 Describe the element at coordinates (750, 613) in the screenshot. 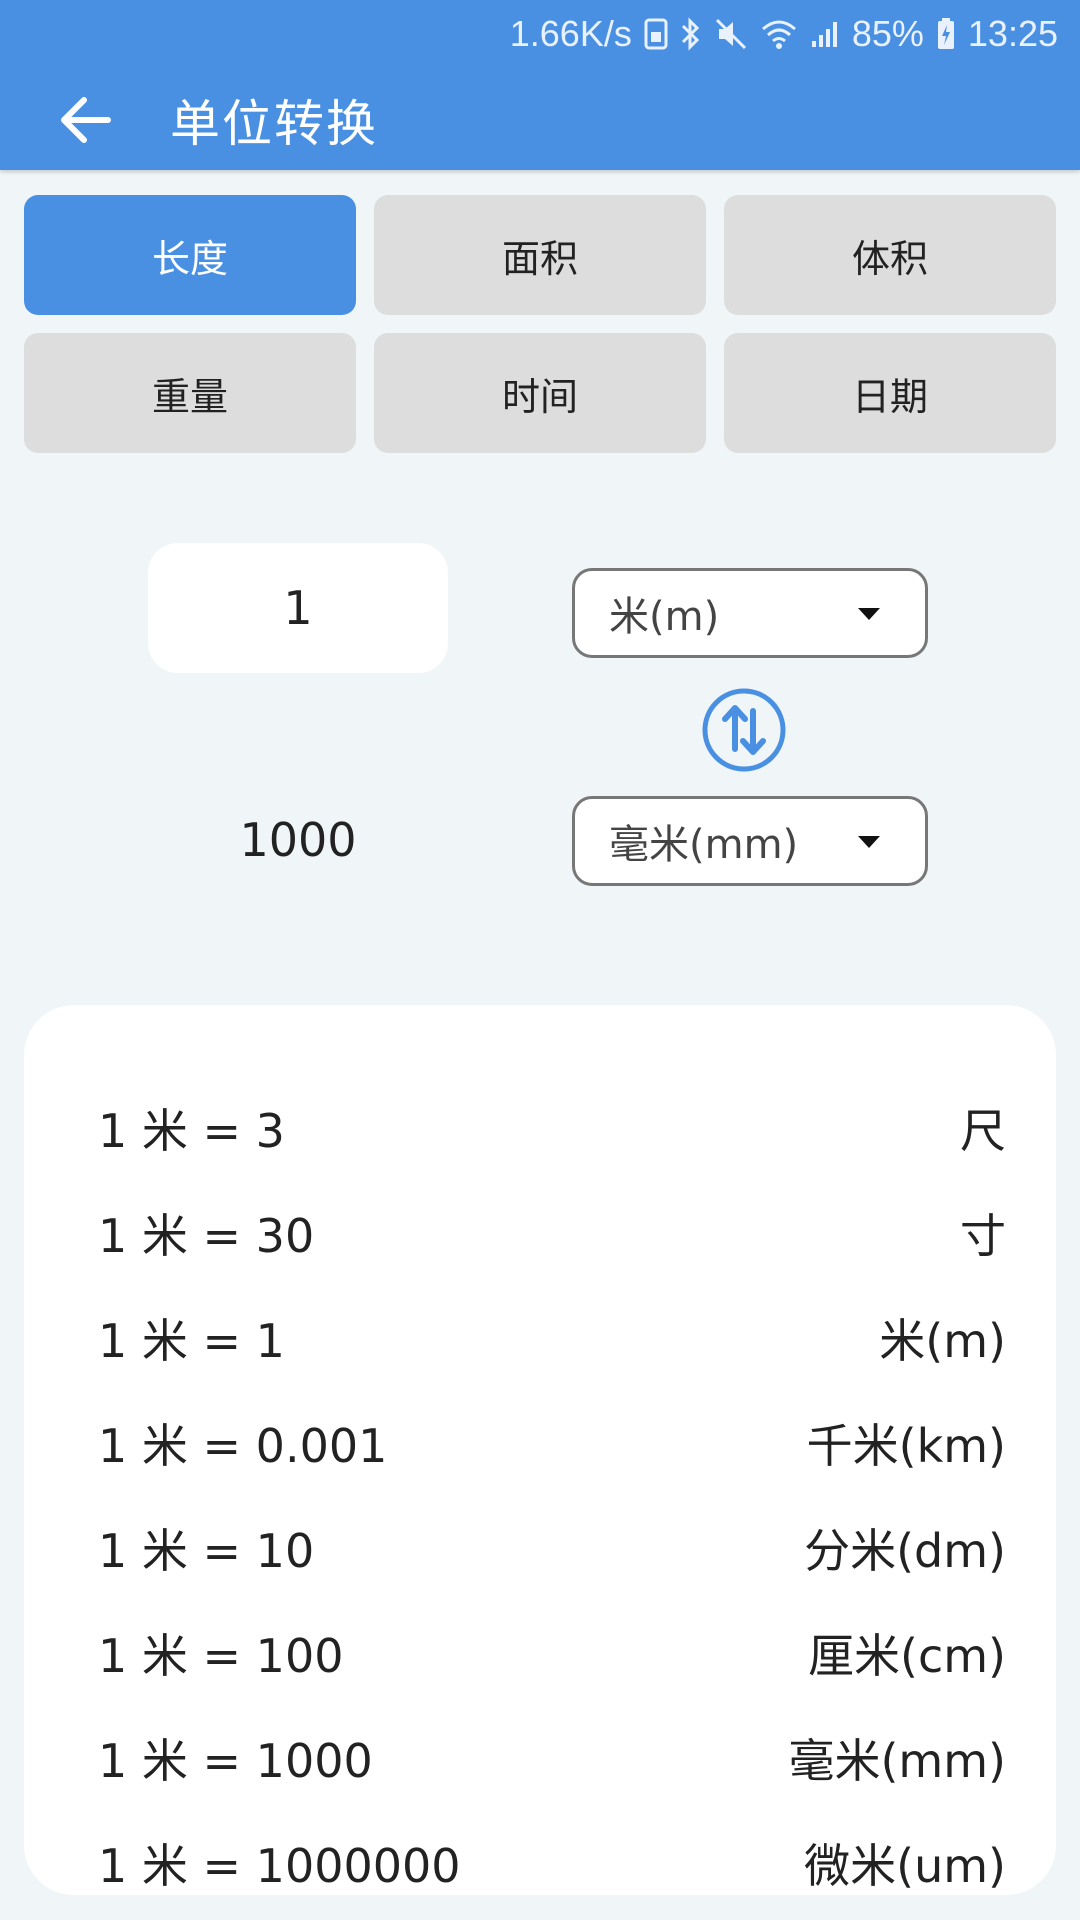

I see `from-unit-select: 米(m)` at that location.